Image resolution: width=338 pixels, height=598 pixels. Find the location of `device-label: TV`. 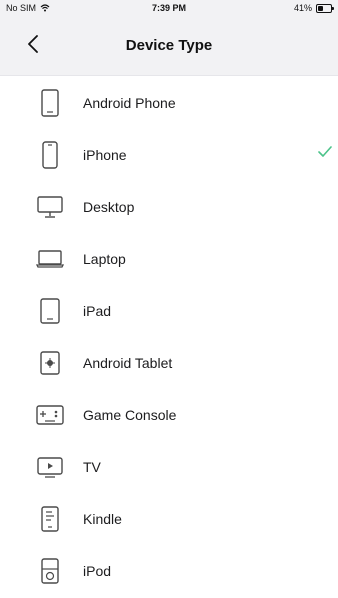

device-label: TV is located at coordinates (92, 467).